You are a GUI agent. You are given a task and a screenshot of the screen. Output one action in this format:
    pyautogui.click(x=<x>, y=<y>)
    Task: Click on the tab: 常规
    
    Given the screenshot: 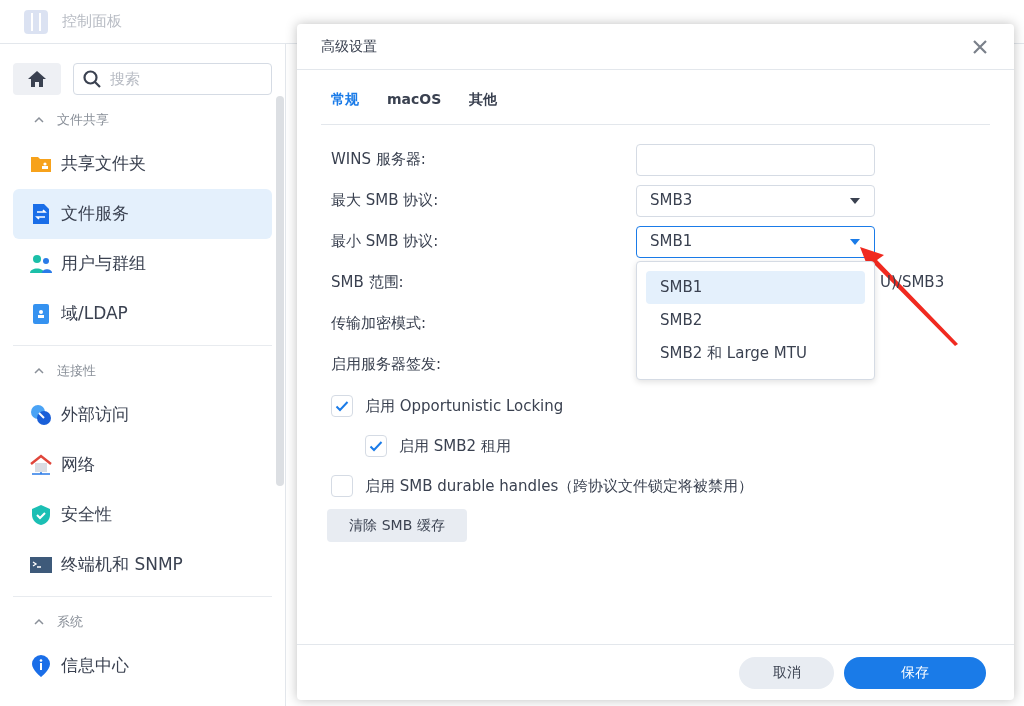 What is the action you would take?
    pyautogui.click(x=345, y=99)
    